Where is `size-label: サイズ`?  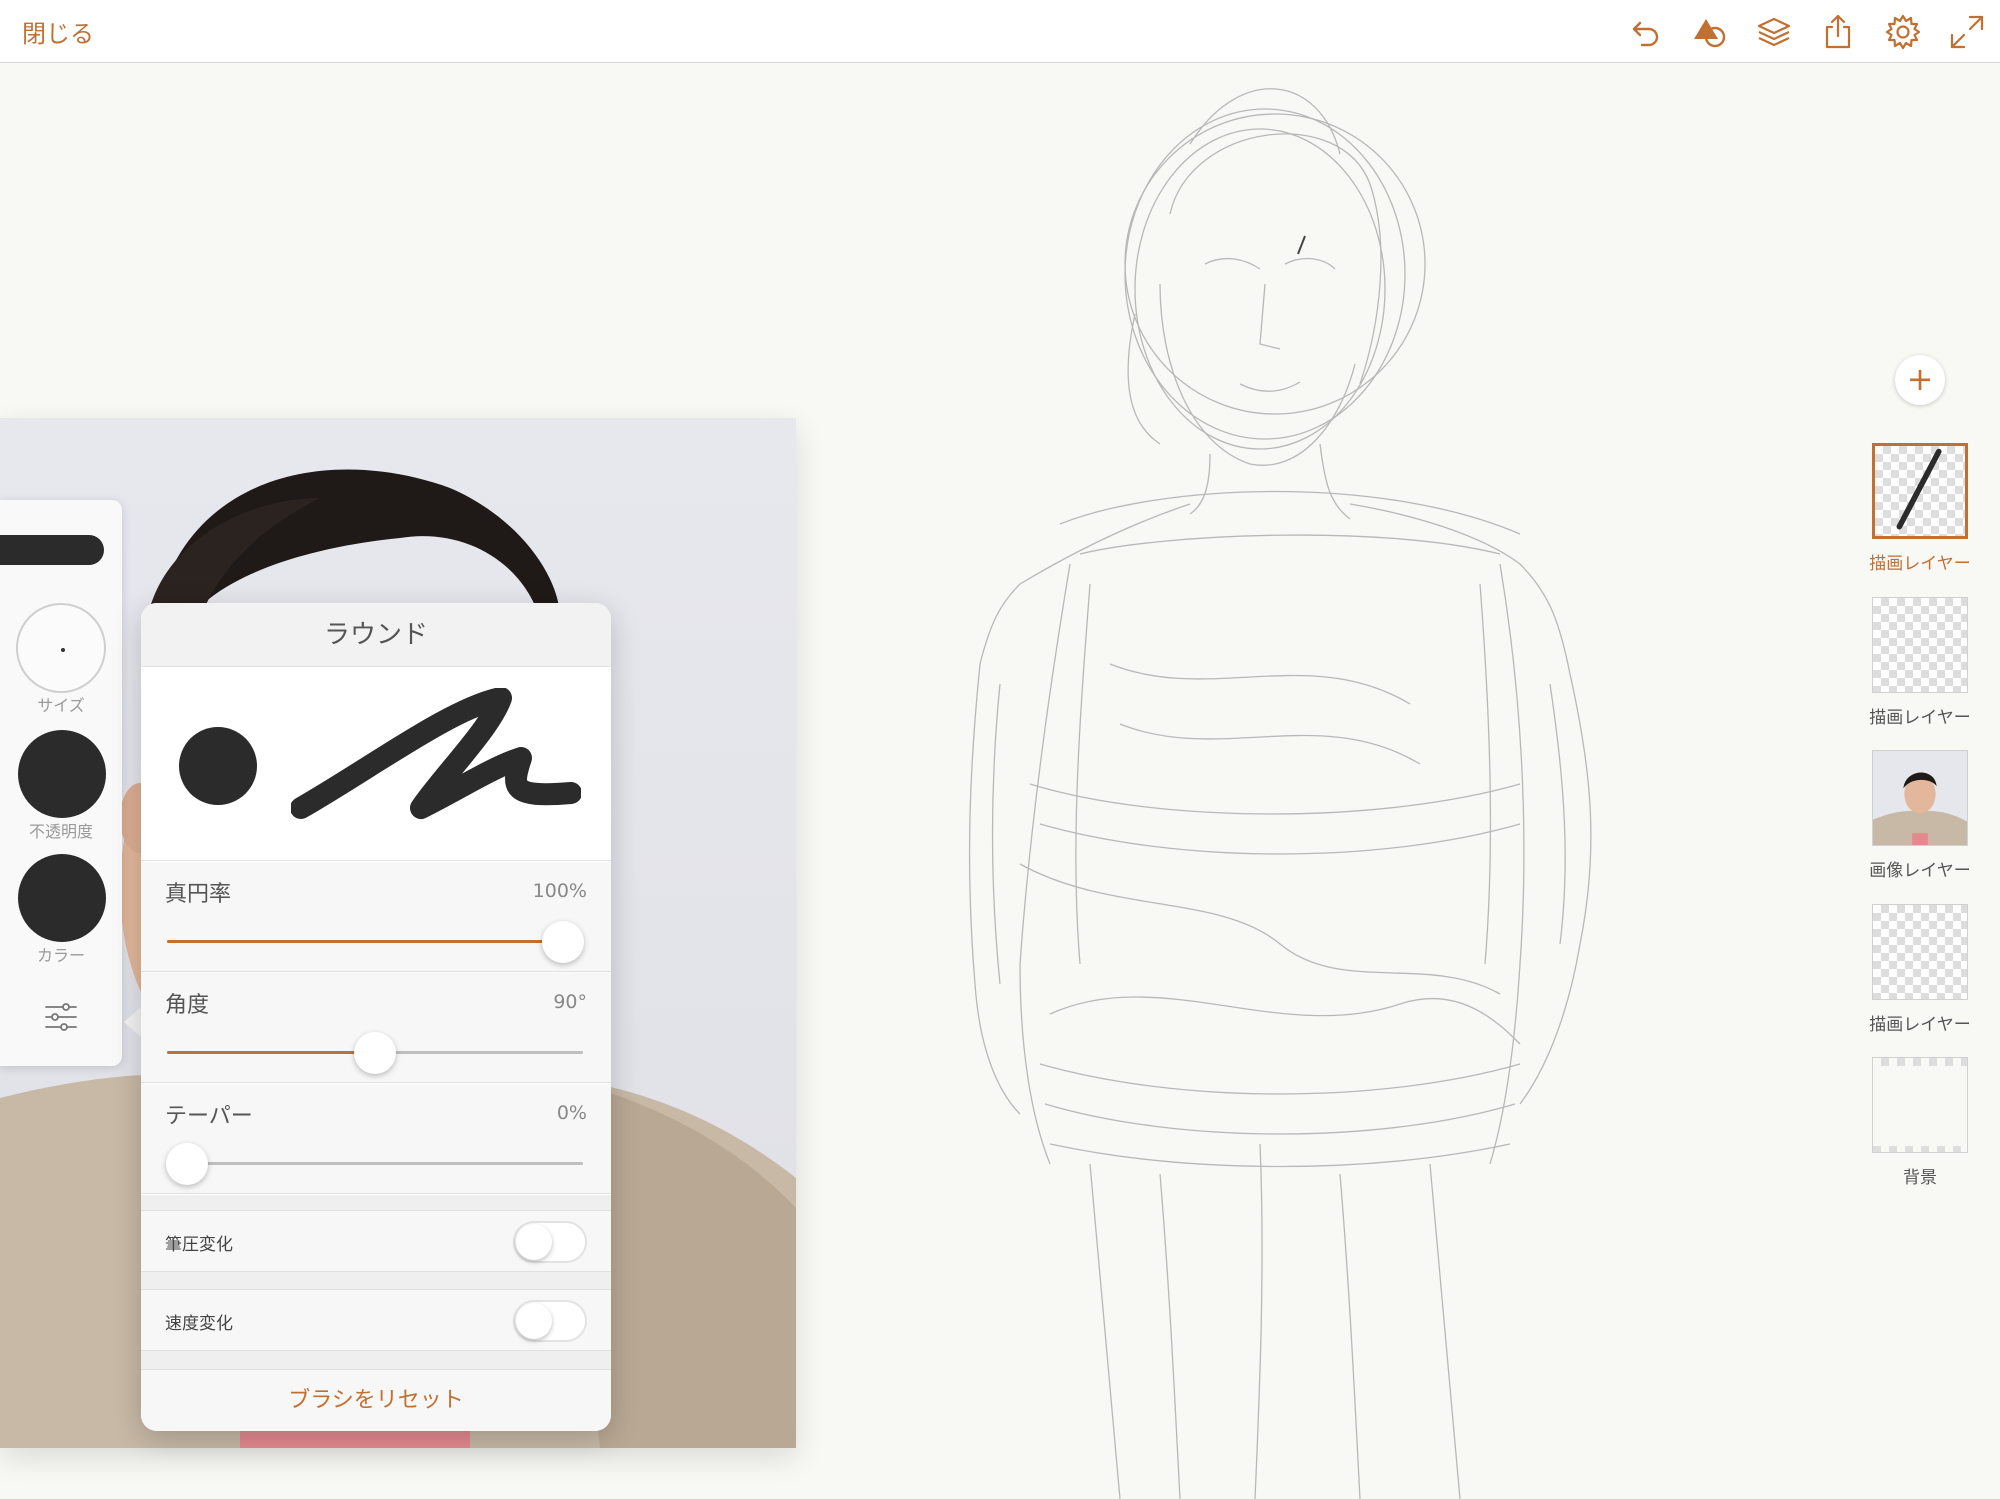 size-label: サイズ is located at coordinates (61, 705).